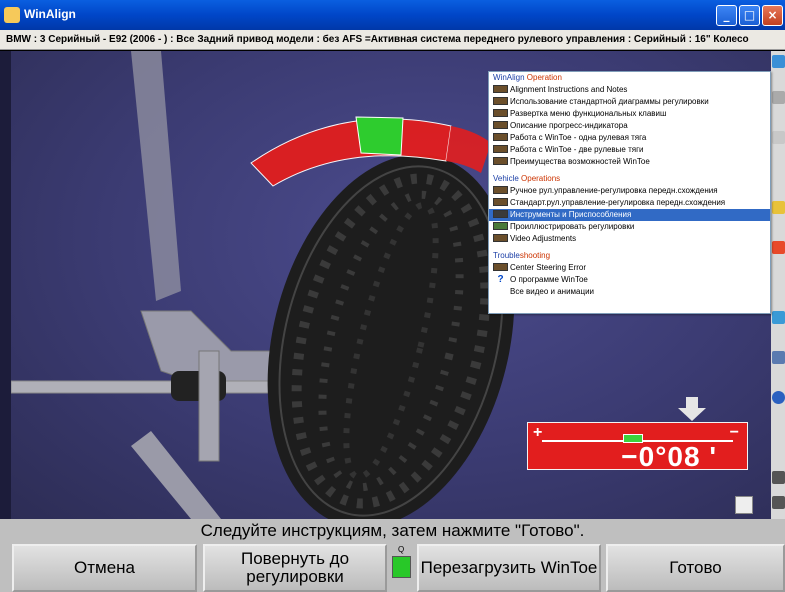  Describe the element at coordinates (509, 568) in the screenshot. I see `restart-wintoe-button: Перезагрузить WinToe` at that location.